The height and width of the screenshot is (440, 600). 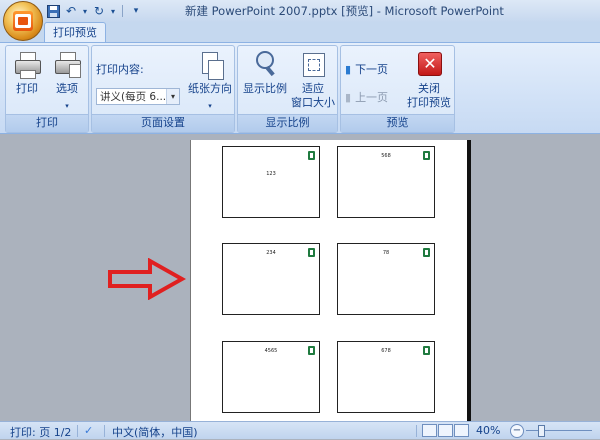 I want to click on printer-icon, so click(x=27, y=64).